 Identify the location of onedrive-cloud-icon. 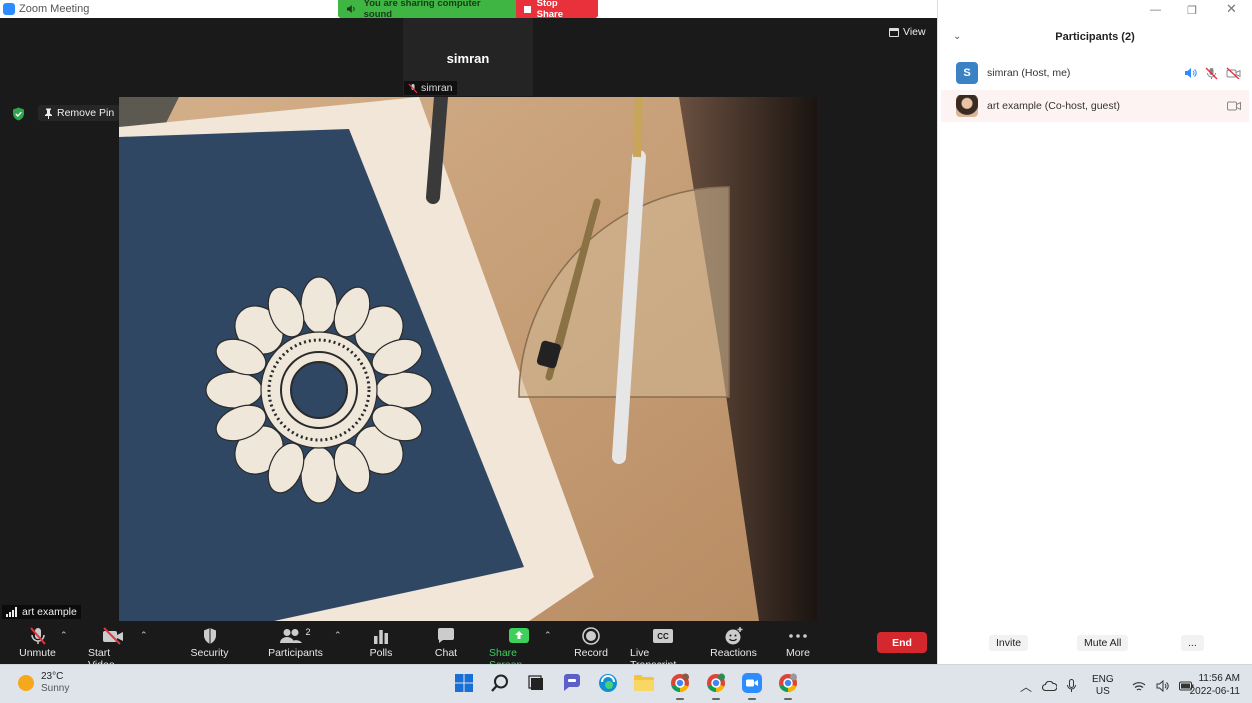
(1050, 686).